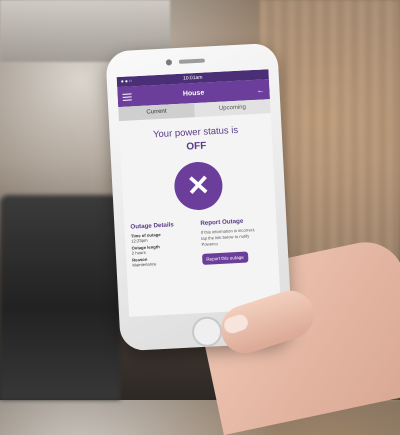 This screenshot has height=435, width=400. I want to click on background-coffee-maker, so click(60, 297).